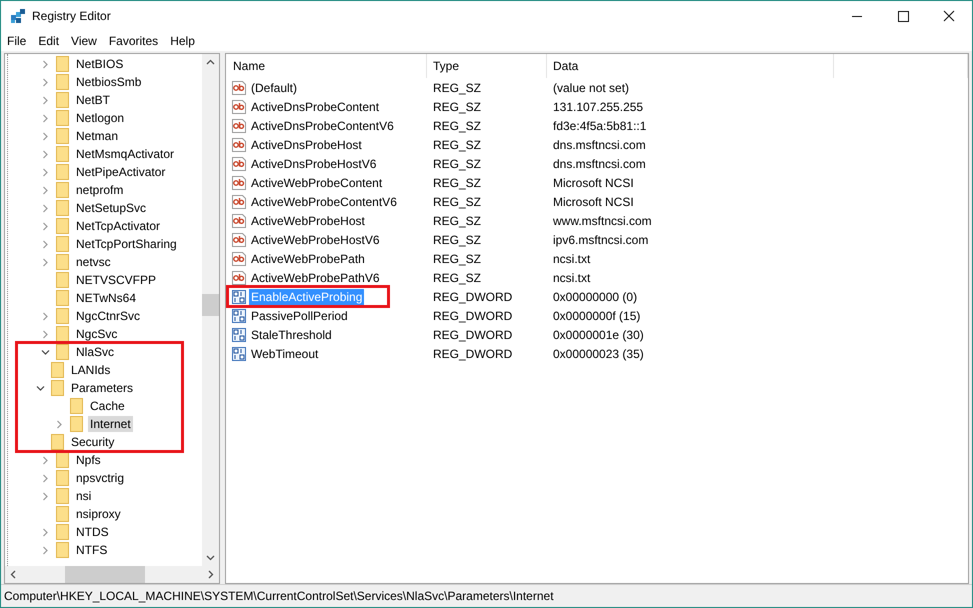 This screenshot has width=973, height=608. What do you see at coordinates (97, 334) in the screenshot?
I see `tree-item: NgcSvc` at bounding box center [97, 334].